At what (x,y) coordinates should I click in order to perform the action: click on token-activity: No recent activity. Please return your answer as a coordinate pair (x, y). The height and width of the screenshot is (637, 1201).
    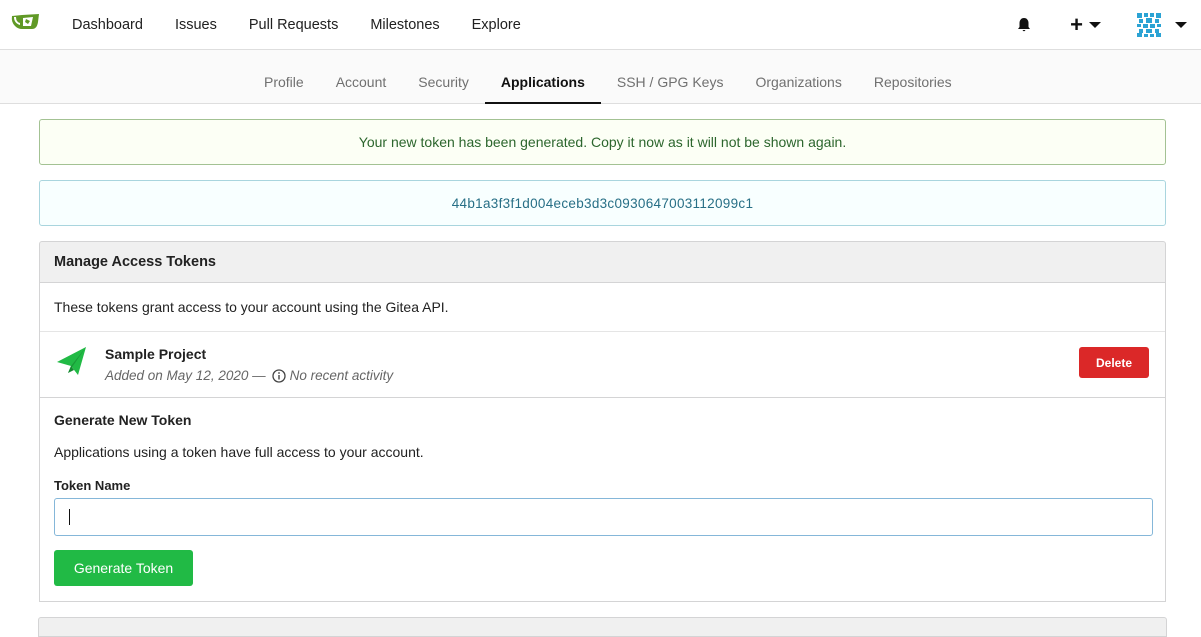
    Looking at the image, I should click on (341, 375).